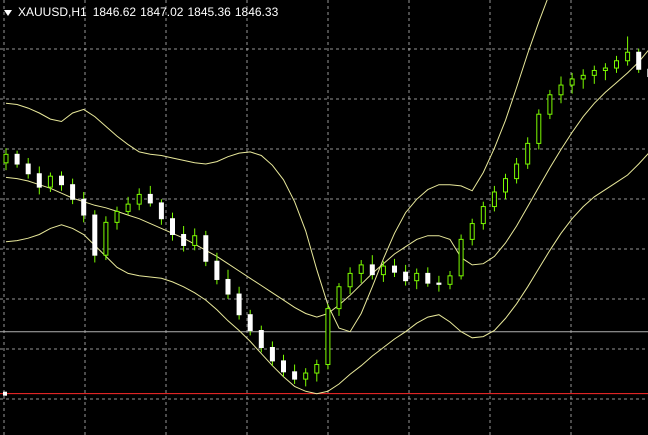 This screenshot has width=648, height=435. I want to click on horizontal-lines, so click(324, 363).